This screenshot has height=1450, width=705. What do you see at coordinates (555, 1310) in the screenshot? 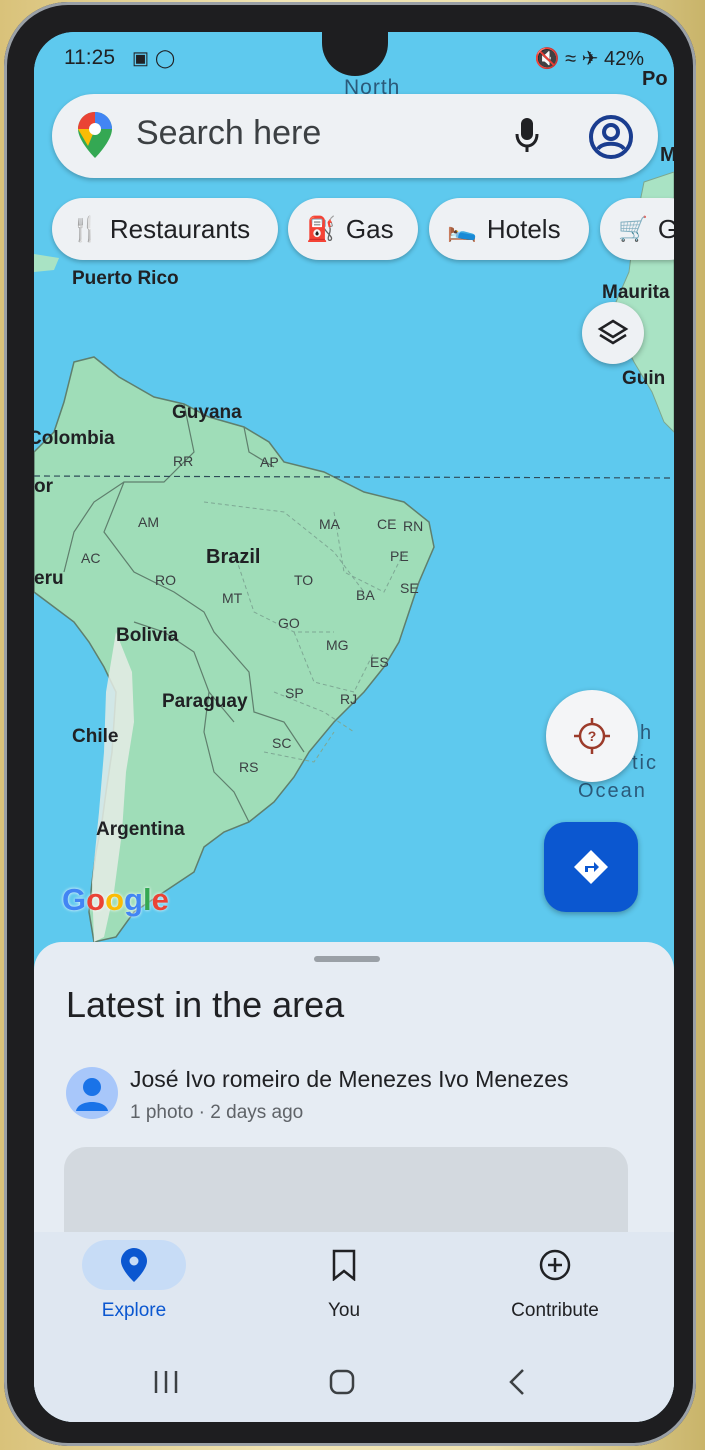
I see `nav-contribute-label: Contribute` at bounding box center [555, 1310].